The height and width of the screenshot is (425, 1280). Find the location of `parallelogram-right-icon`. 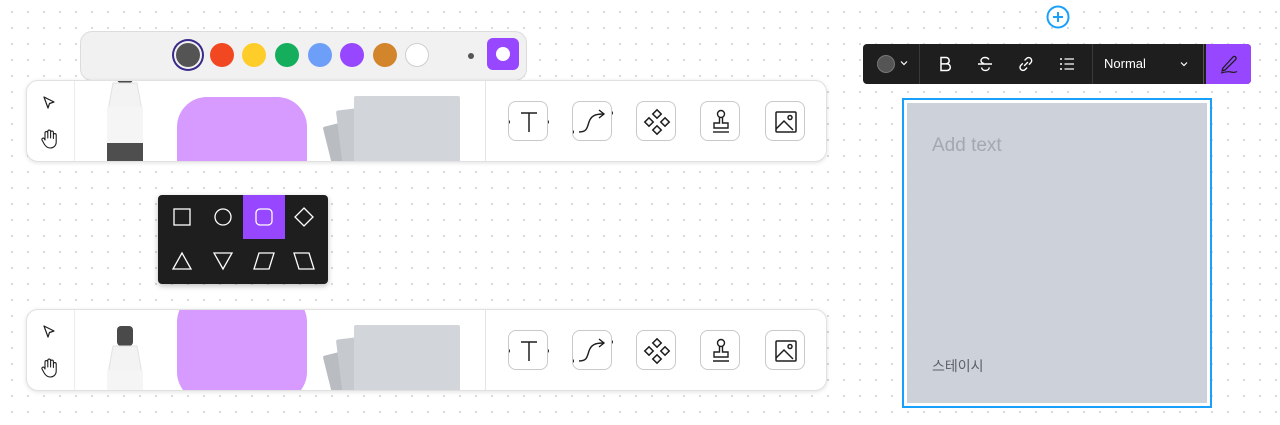

parallelogram-right-icon is located at coordinates (264, 261).